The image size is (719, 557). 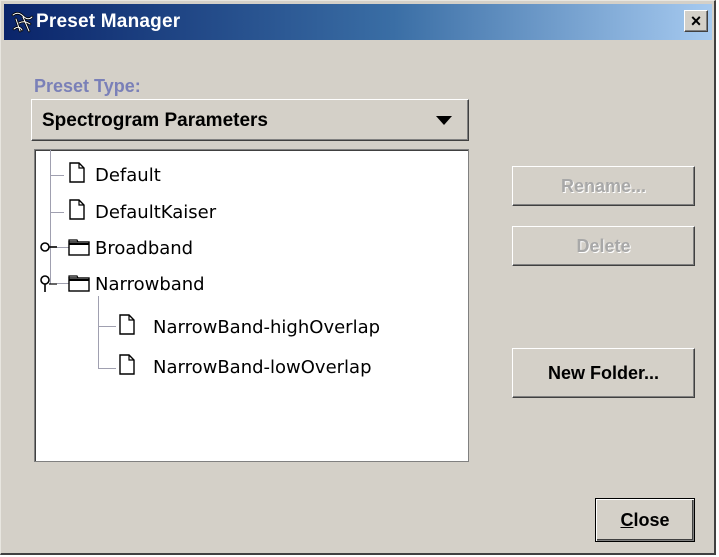 I want to click on close-button-label: Close, so click(x=645, y=520).